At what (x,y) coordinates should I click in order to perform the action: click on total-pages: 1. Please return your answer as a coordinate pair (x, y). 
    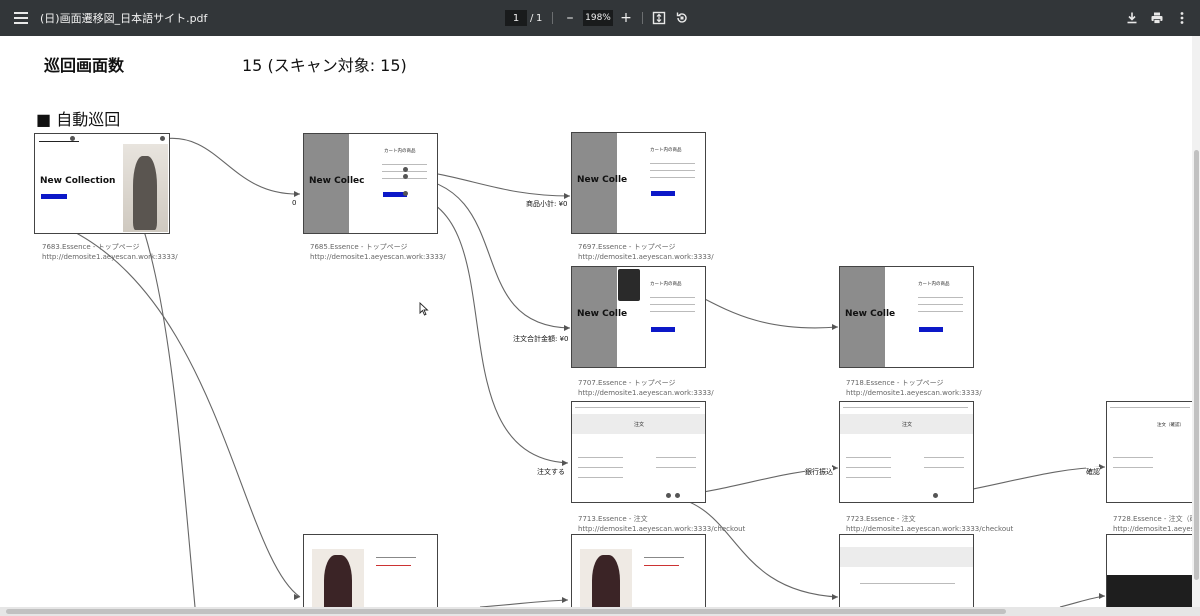
    Looking at the image, I should click on (539, 18).